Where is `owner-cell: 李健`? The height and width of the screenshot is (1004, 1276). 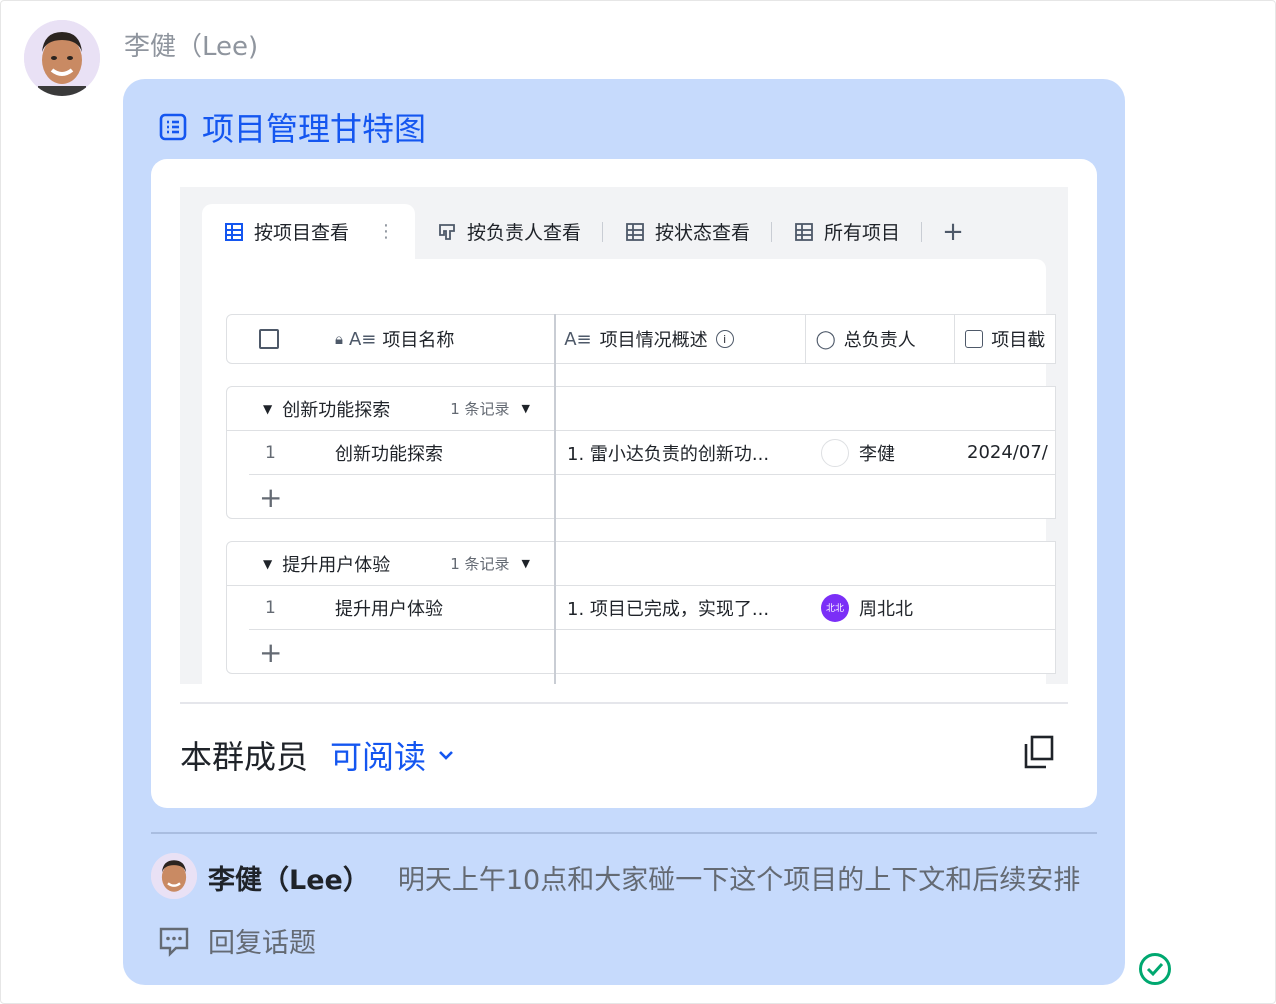
owner-cell: 李健 is located at coordinates (882, 452).